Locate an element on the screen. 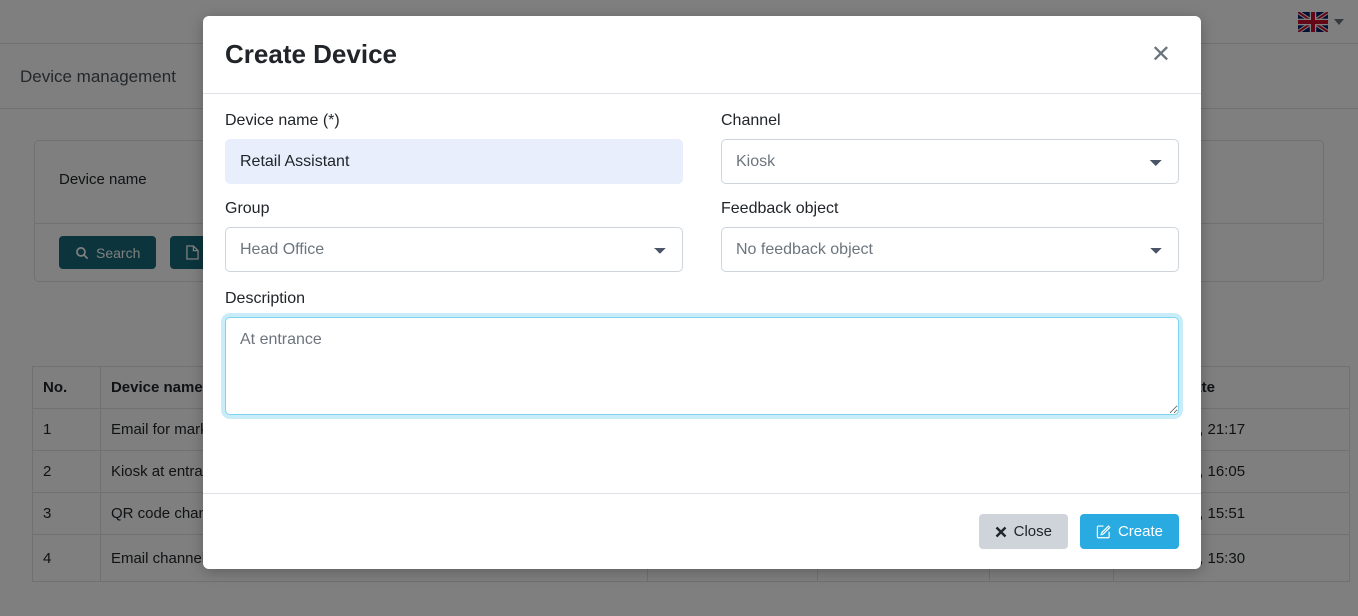 The height and width of the screenshot is (616, 1358). modal-close-button: Close is located at coordinates (1023, 531).